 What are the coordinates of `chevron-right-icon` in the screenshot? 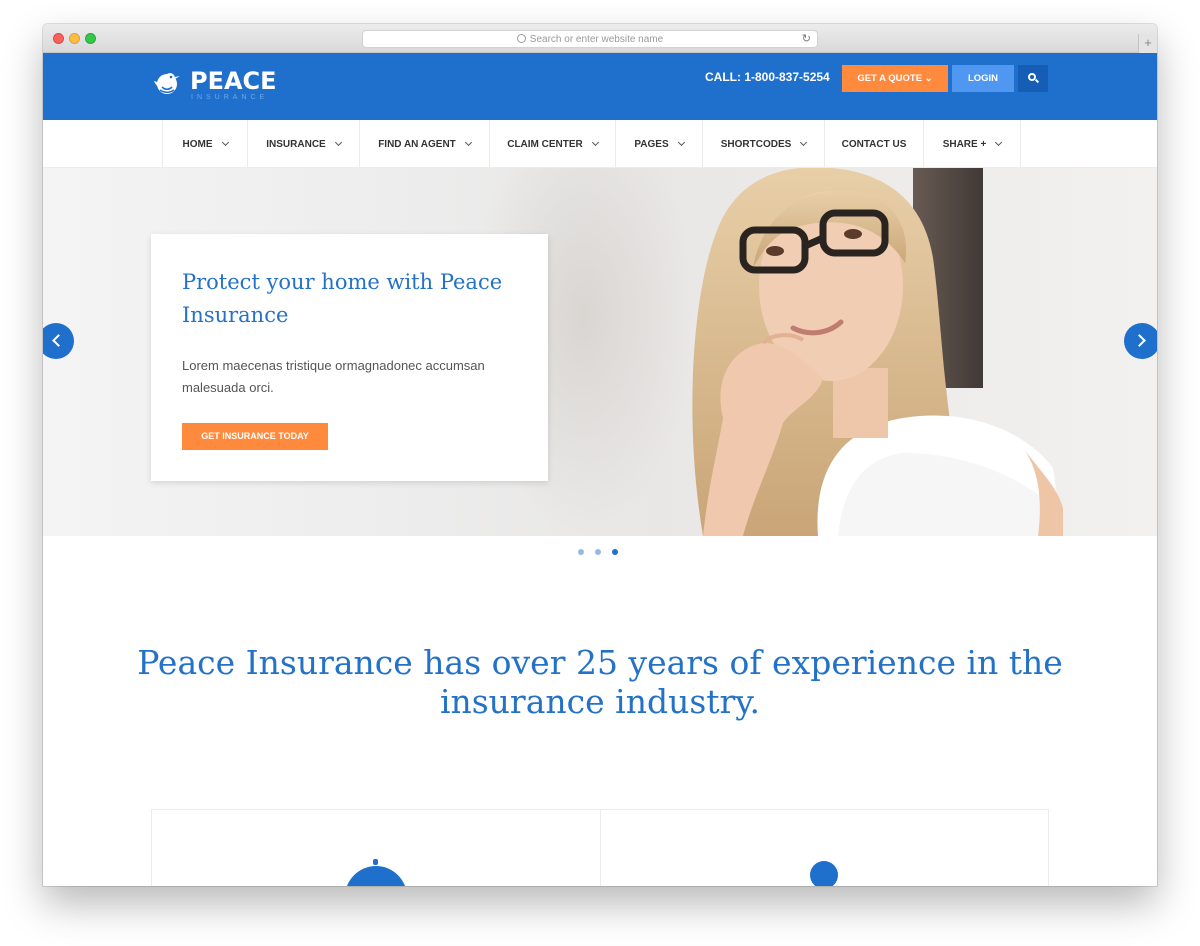 It's located at (1139, 340).